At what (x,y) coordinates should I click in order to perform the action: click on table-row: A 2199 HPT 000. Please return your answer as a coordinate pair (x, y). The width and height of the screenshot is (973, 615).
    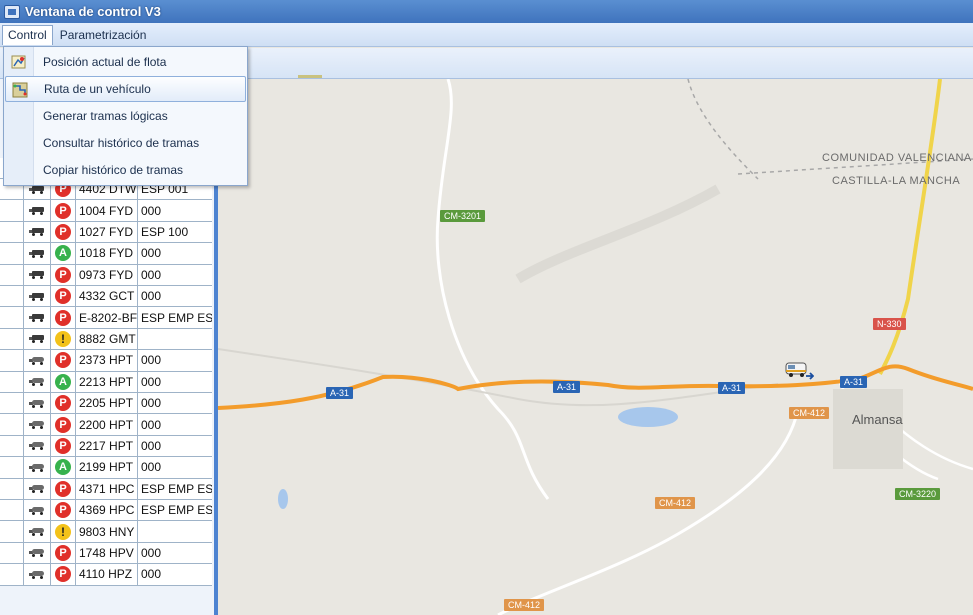
    Looking at the image, I should click on (106, 468).